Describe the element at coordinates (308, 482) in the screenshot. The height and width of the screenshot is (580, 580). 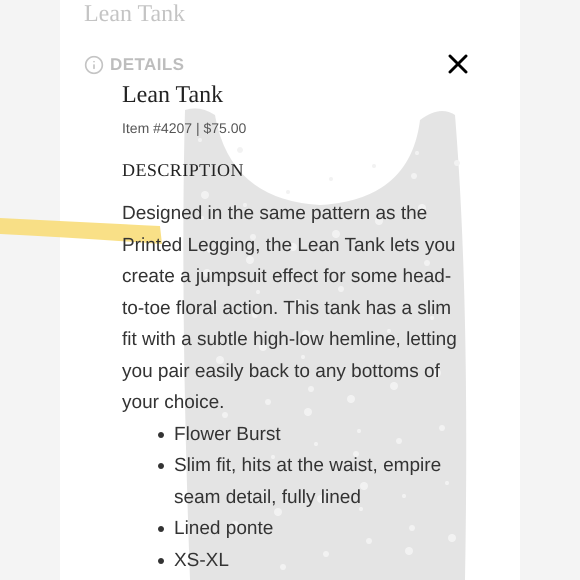
I see `bullet-text: Slim fit, hits at the waist, empire seam detail, fully lined` at that location.